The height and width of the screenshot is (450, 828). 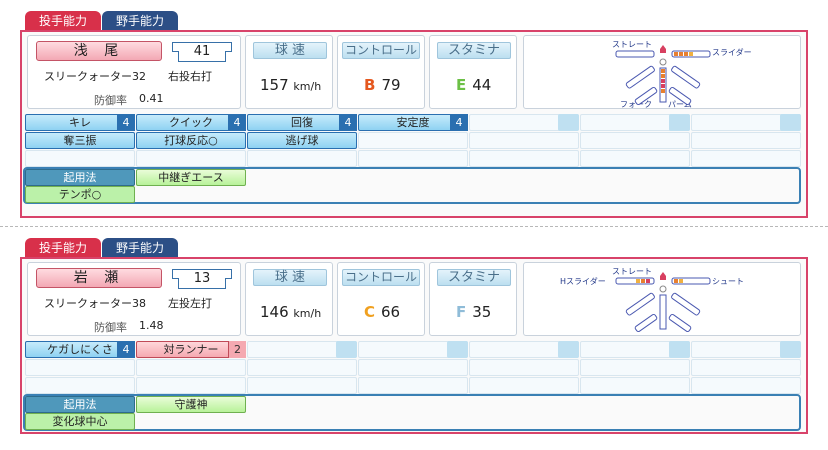 I want to click on ability-quick: クイック 4, so click(x=191, y=122).